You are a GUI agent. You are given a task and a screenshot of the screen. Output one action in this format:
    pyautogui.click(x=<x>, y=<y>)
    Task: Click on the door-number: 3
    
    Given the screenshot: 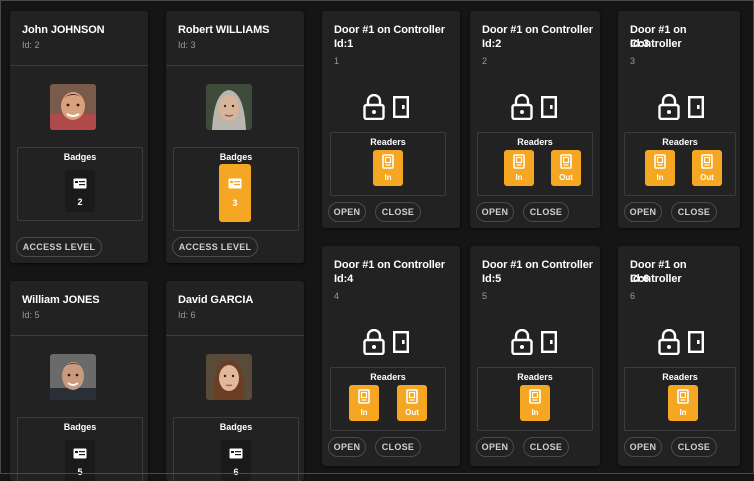 What is the action you would take?
    pyautogui.click(x=633, y=61)
    